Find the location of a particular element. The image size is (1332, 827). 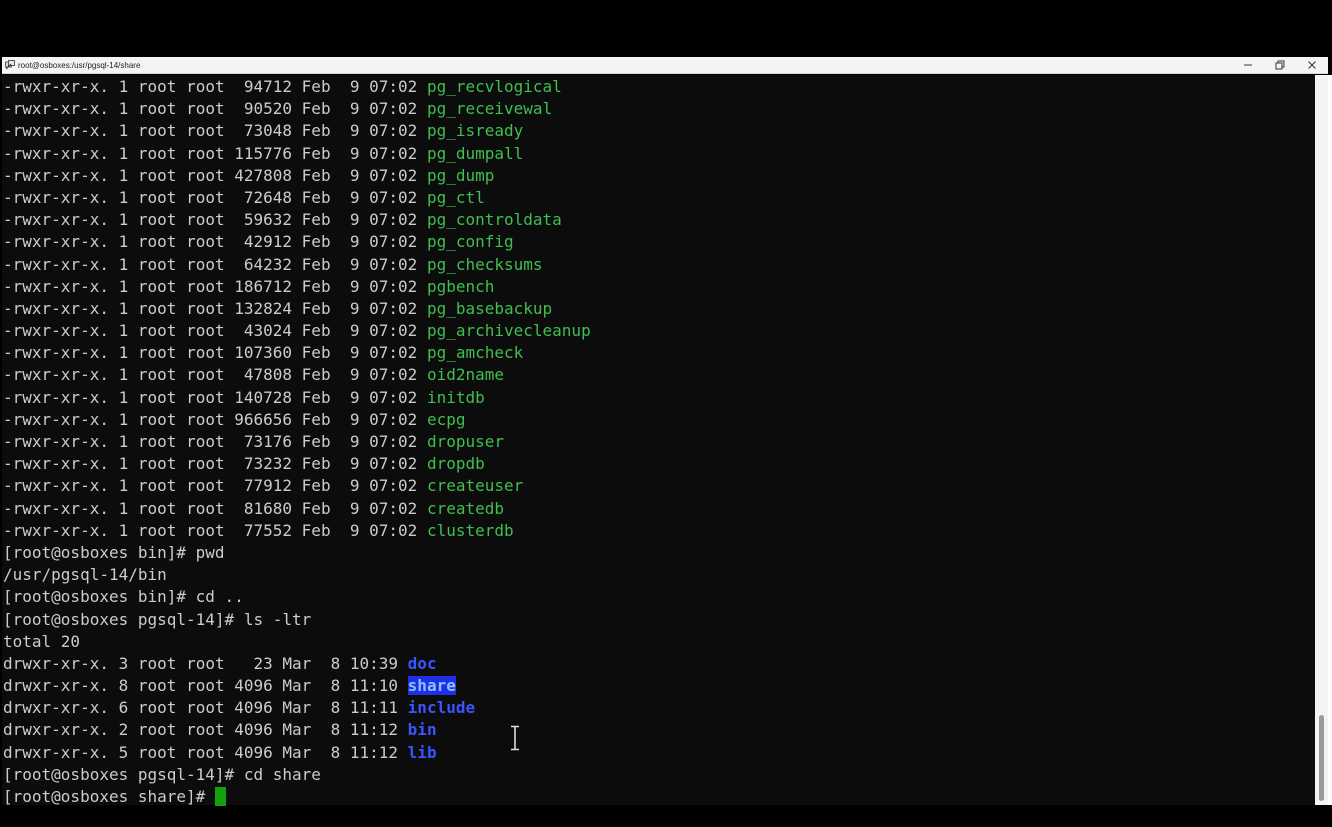

executable-name: pg_controldata is located at coordinates (494, 220).